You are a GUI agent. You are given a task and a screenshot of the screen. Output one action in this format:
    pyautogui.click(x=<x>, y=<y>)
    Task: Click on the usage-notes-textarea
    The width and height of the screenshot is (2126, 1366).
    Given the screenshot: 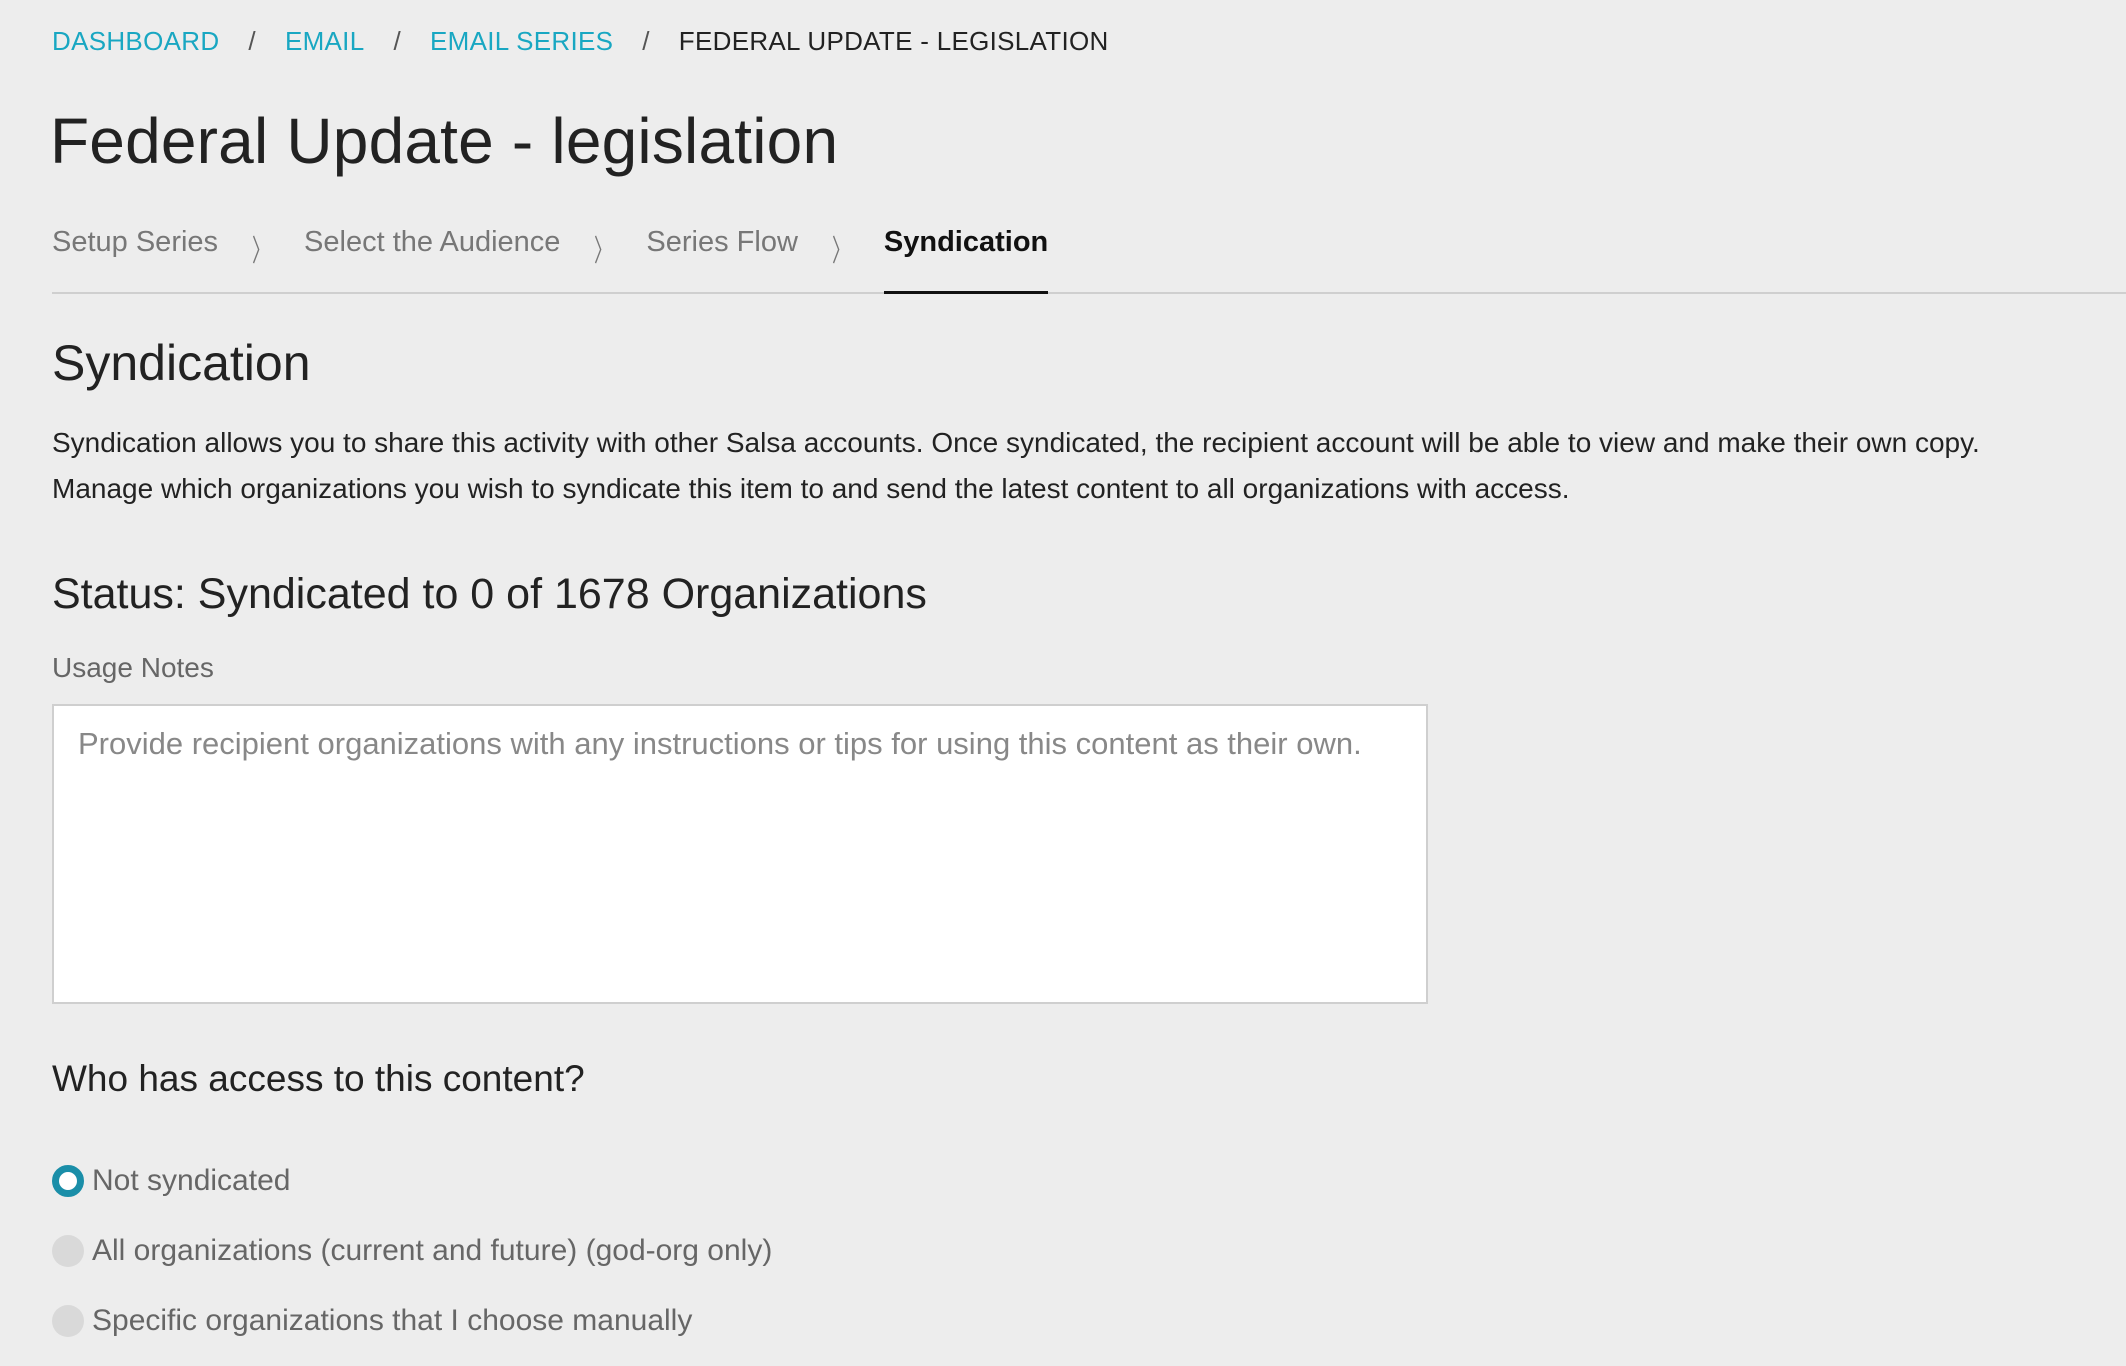 What is the action you would take?
    pyautogui.click(x=740, y=854)
    